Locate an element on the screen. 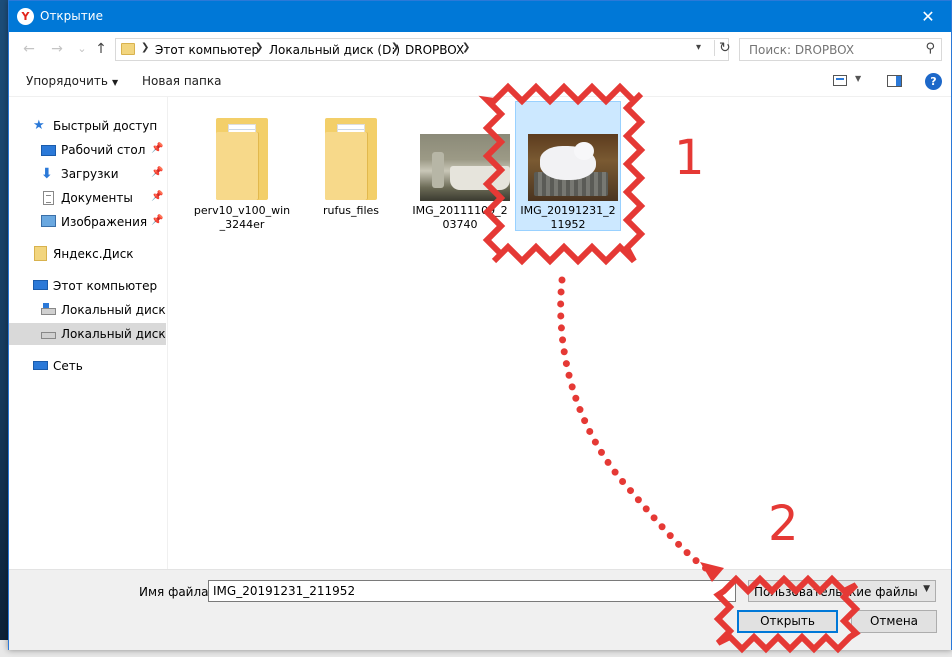  sidebar-item-label: Рабочий стол is located at coordinates (103, 150).